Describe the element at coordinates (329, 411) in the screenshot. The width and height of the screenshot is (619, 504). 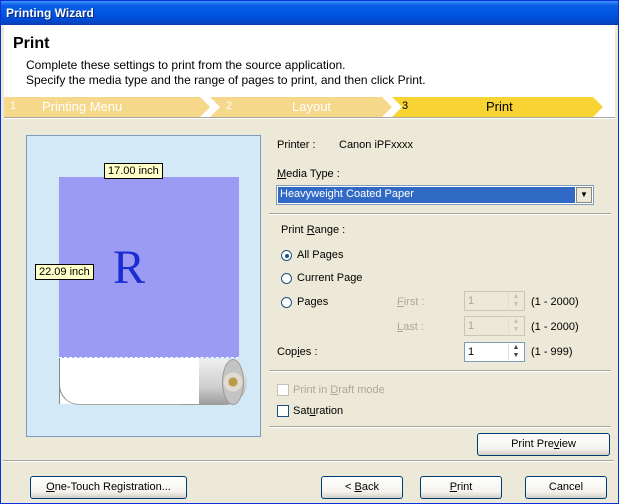
I see `saturation-rest: ration` at that location.